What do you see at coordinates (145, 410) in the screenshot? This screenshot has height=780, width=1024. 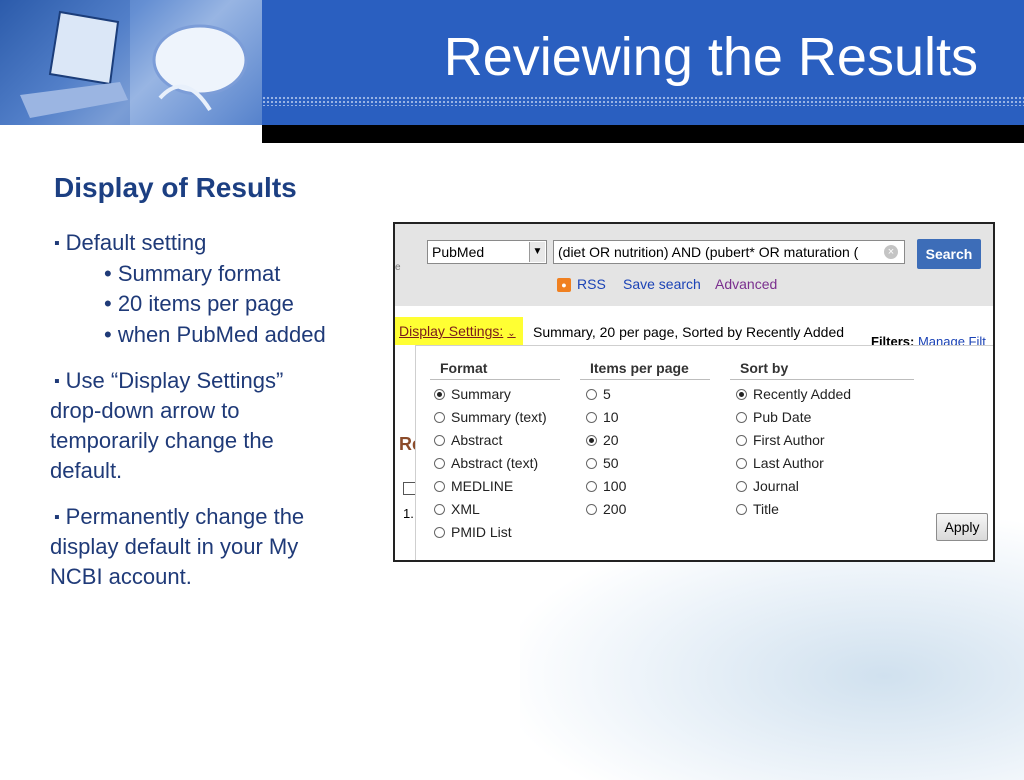 I see `bullet-text-line: drop-down arrow to` at bounding box center [145, 410].